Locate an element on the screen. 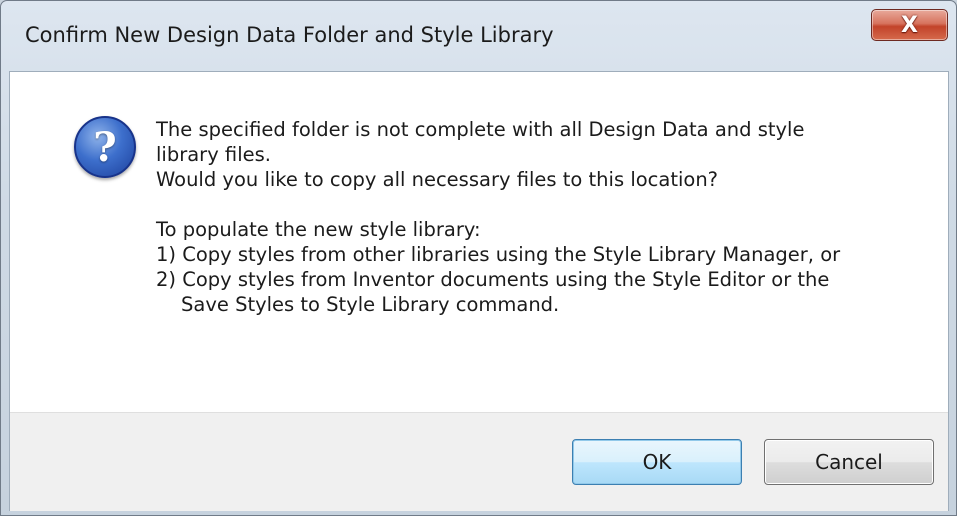 This screenshot has width=957, height=516. message-line: To populate the new style library: is located at coordinates (318, 229).